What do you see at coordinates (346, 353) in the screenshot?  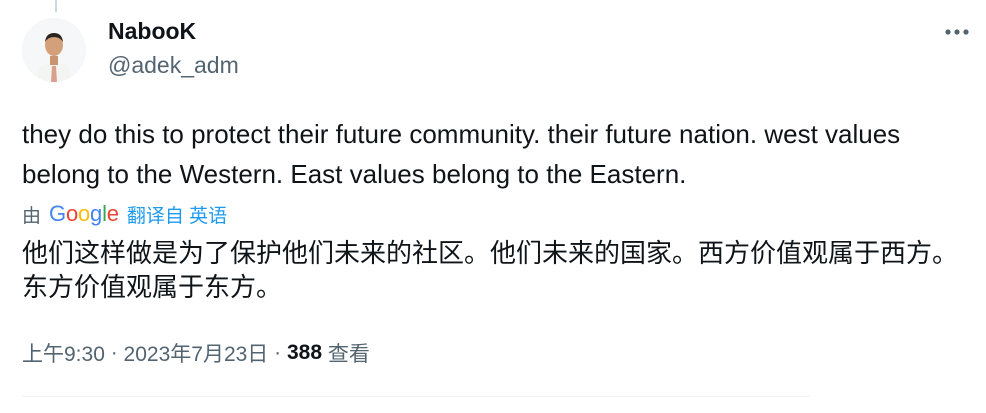 I see `views-label: 查看` at bounding box center [346, 353].